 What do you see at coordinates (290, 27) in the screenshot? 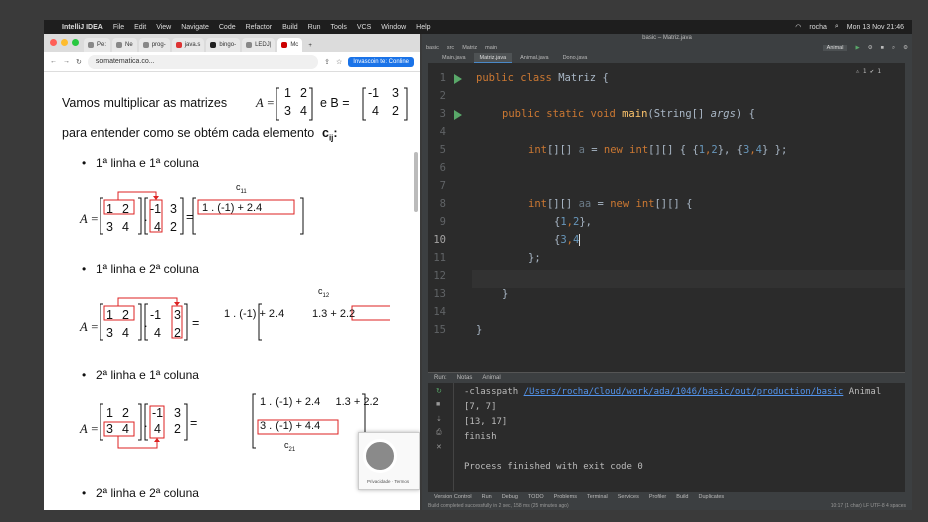
I see `menu-build: Build` at bounding box center [290, 27].